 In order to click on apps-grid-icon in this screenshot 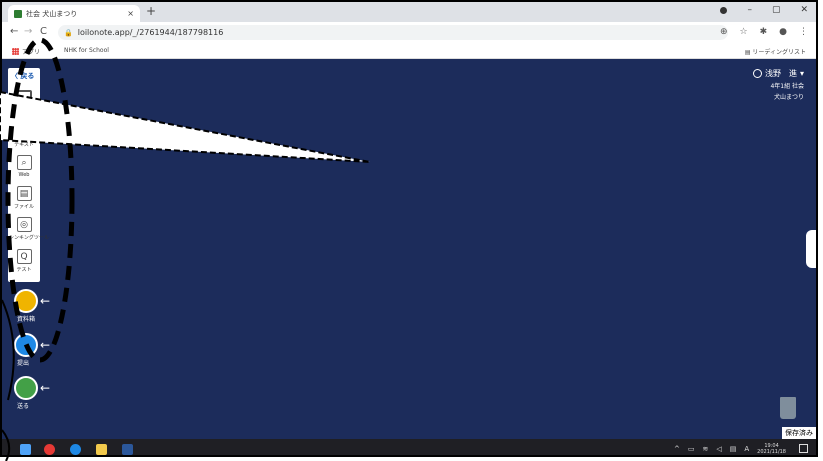, I will do `click(15, 51)`.